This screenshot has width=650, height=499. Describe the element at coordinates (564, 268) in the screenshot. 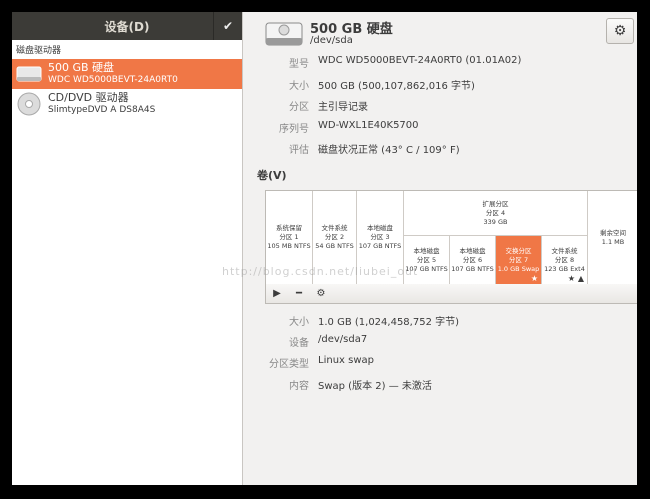

I see `partition-size: 123 GB Ext4` at that location.